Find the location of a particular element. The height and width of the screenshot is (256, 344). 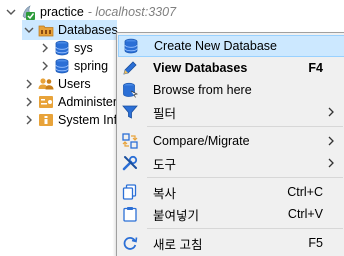

tree-label-spring: spring is located at coordinates (91, 66).